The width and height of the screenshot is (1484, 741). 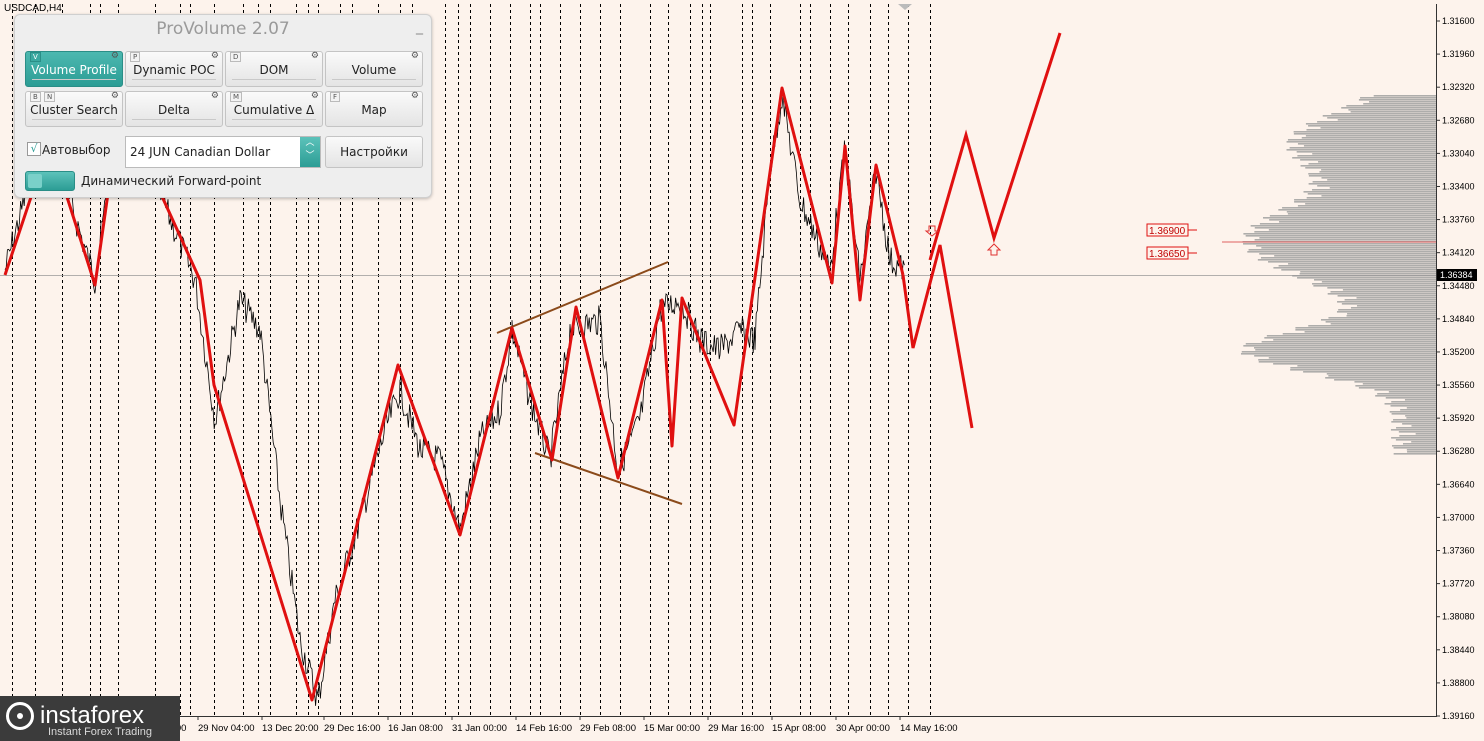 I want to click on price-tick-label: 1.34480, so click(x=1458, y=286).